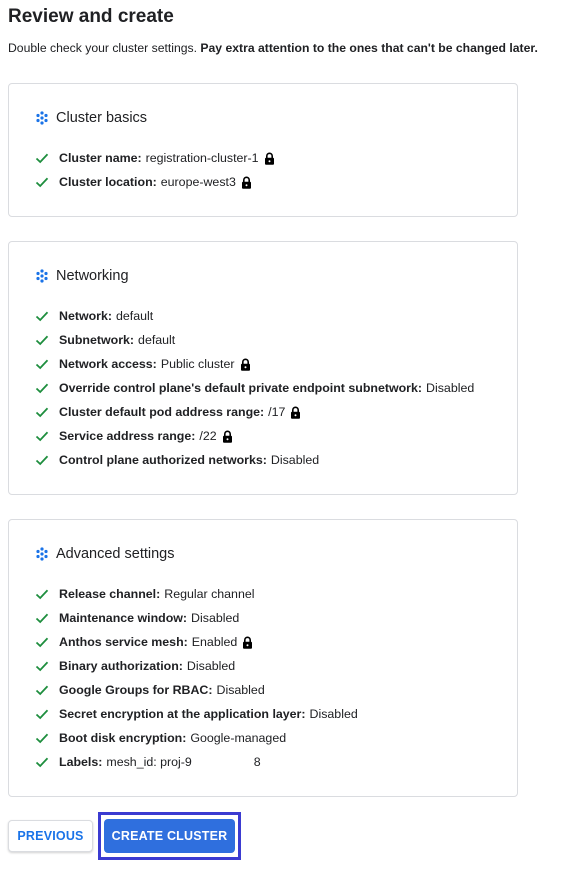  I want to click on subtitle-regular: Double check your cluster settings., so click(102, 48).